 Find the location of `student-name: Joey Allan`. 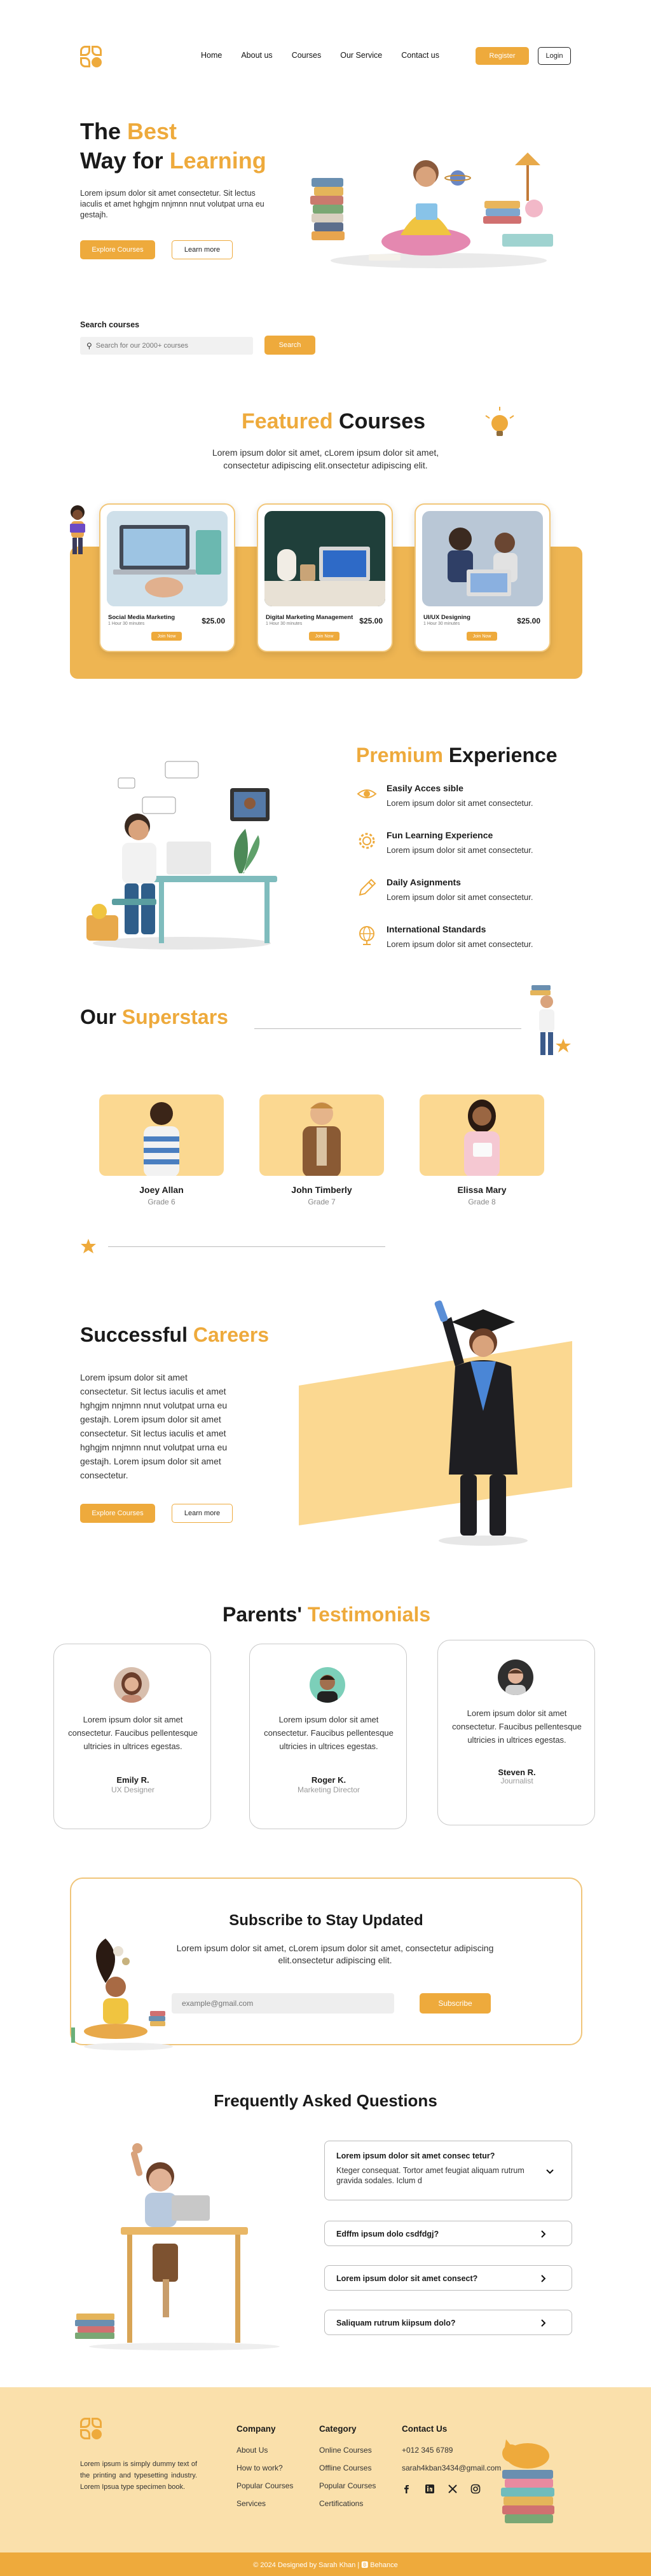

student-name: Joey Allan is located at coordinates (161, 1190).